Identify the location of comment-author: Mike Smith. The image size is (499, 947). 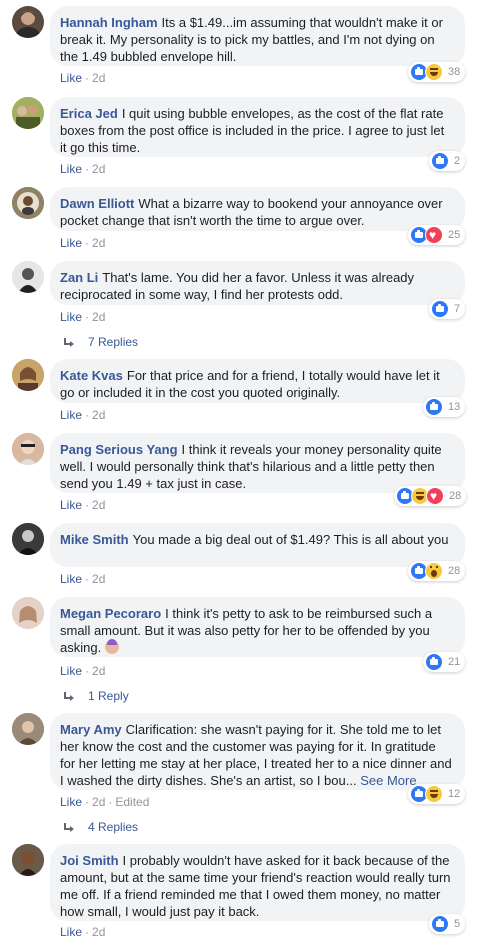
(94, 539).